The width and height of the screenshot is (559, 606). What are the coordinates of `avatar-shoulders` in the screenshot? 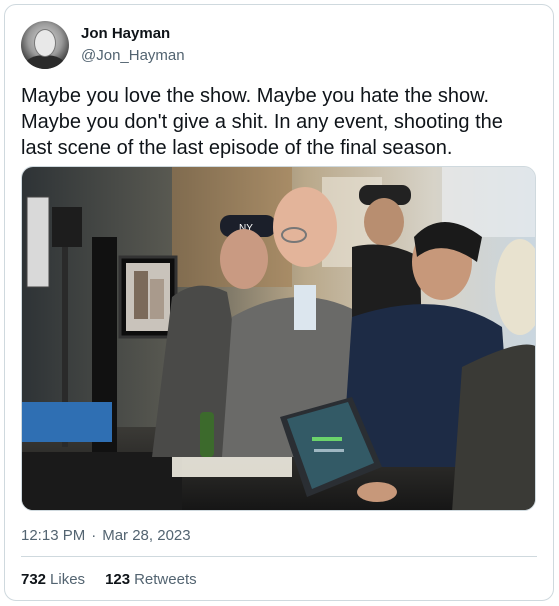 It's located at (45, 62).